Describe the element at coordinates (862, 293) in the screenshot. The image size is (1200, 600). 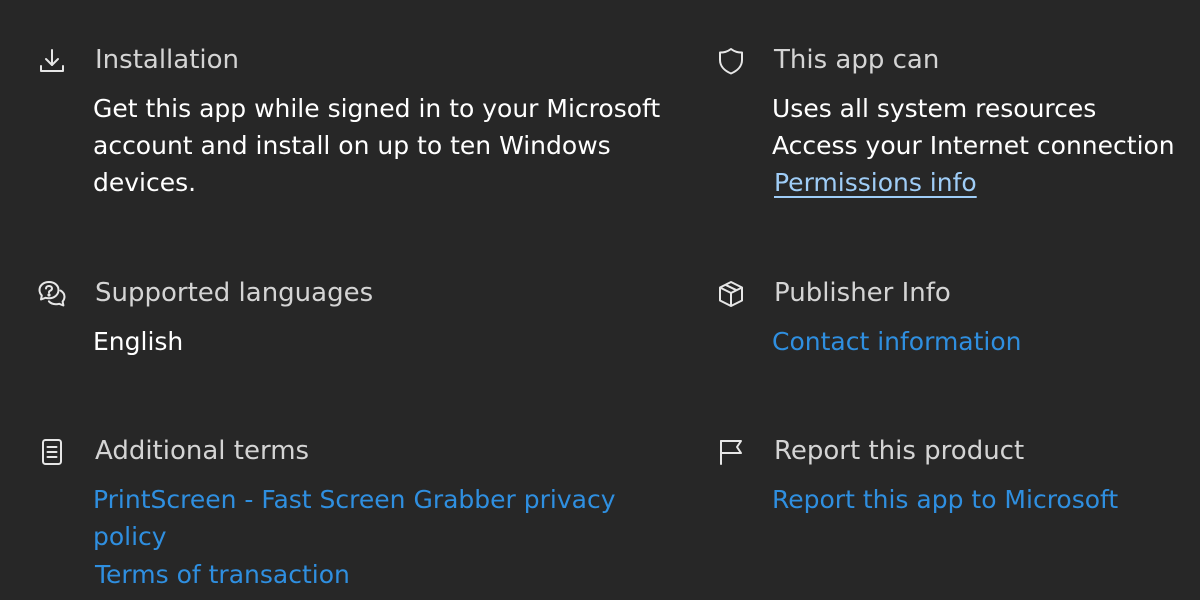
I see `publisher-heading: Publisher Info` at that location.